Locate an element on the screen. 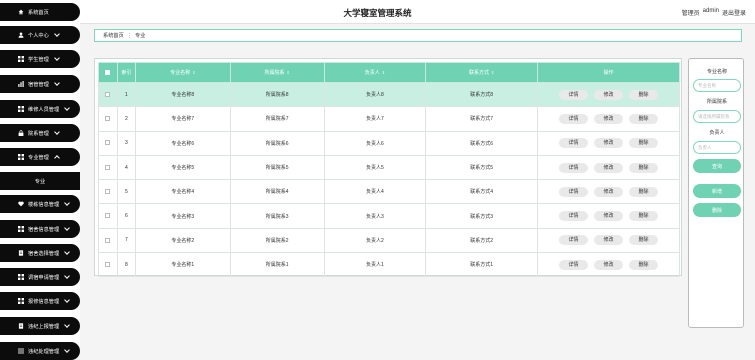 This screenshot has height=360, width=755. sidebar-item-repair-staff: 维修人员管理 is located at coordinates (40, 109).